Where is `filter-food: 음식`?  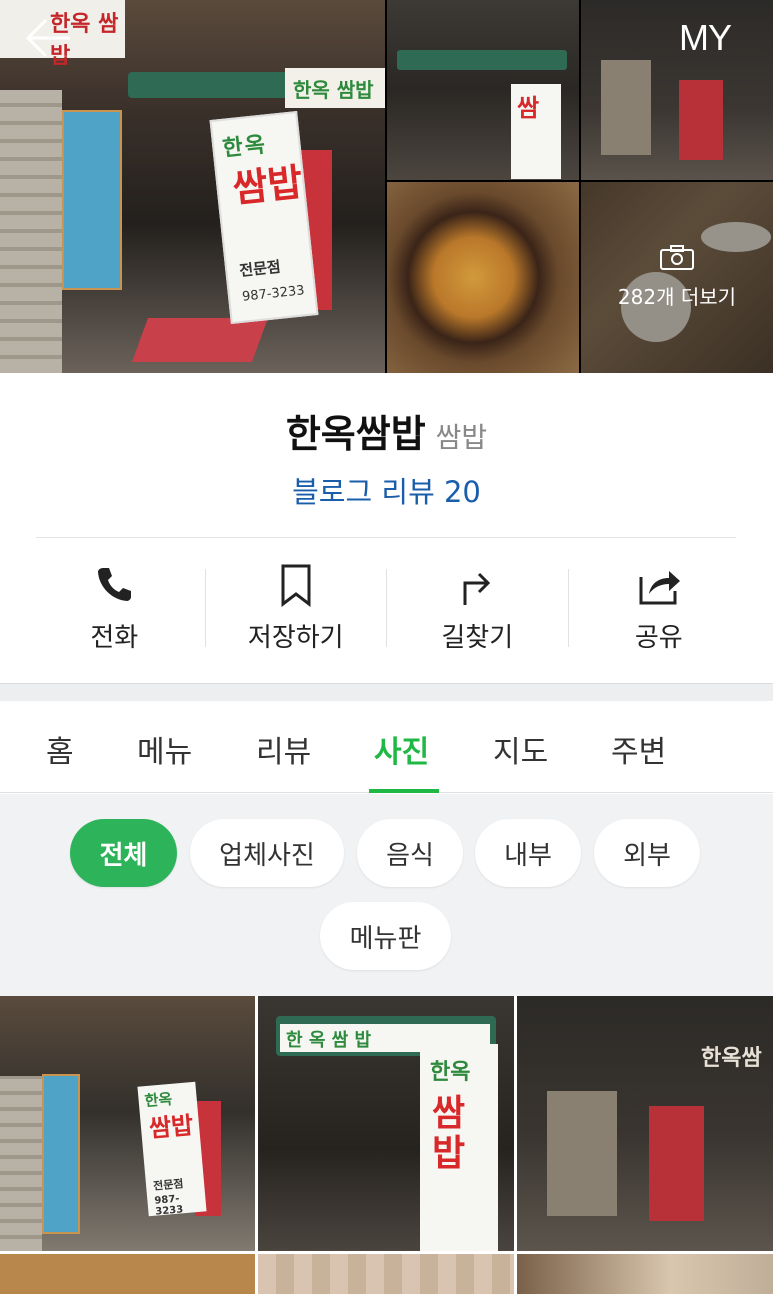 filter-food: 음식 is located at coordinates (410, 853).